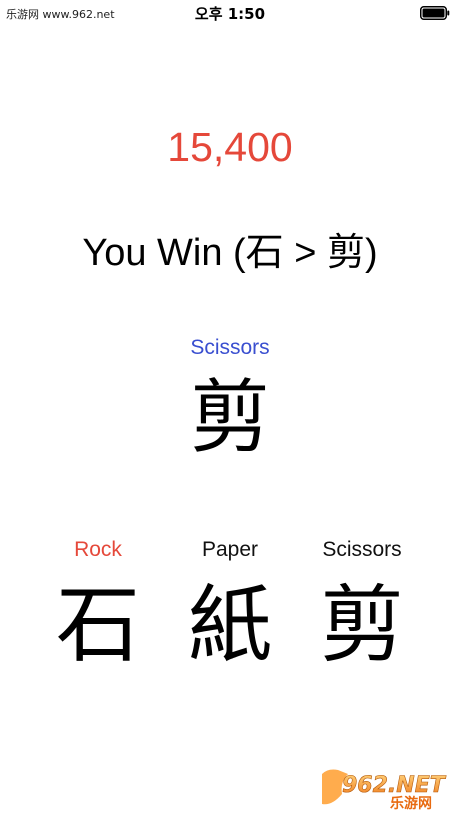 The height and width of the screenshot is (818, 460). I want to click on status-bar: 乐游网 www.962.net 오후 1:50, so click(230, 13).